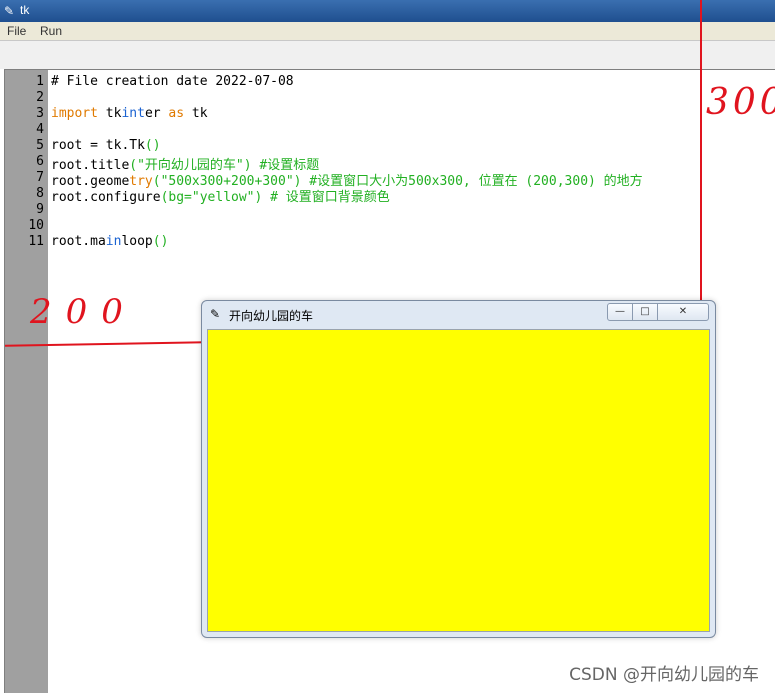 This screenshot has width=775, height=693. Describe the element at coordinates (36, 225) in the screenshot. I see `line-number: 10` at that location.